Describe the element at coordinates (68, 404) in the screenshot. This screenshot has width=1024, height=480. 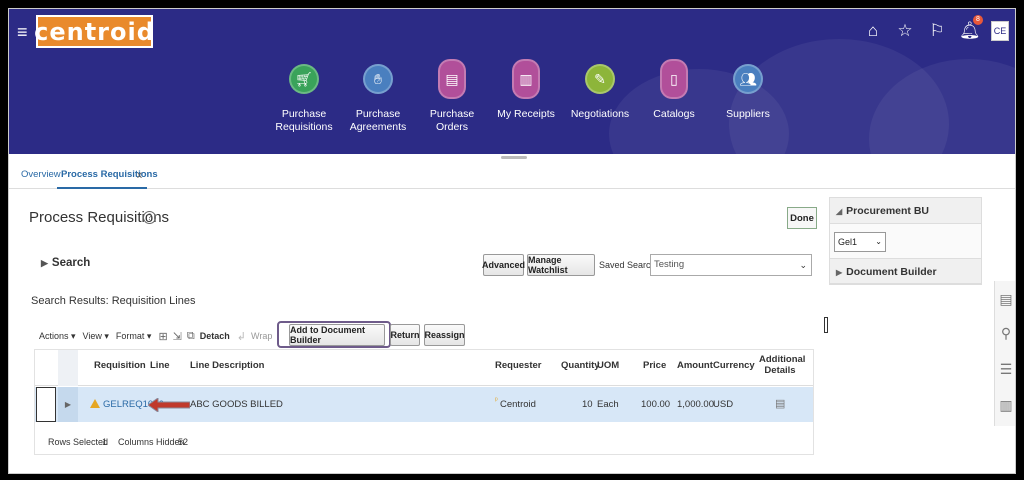
I see `row-expand-icon: ▶` at that location.